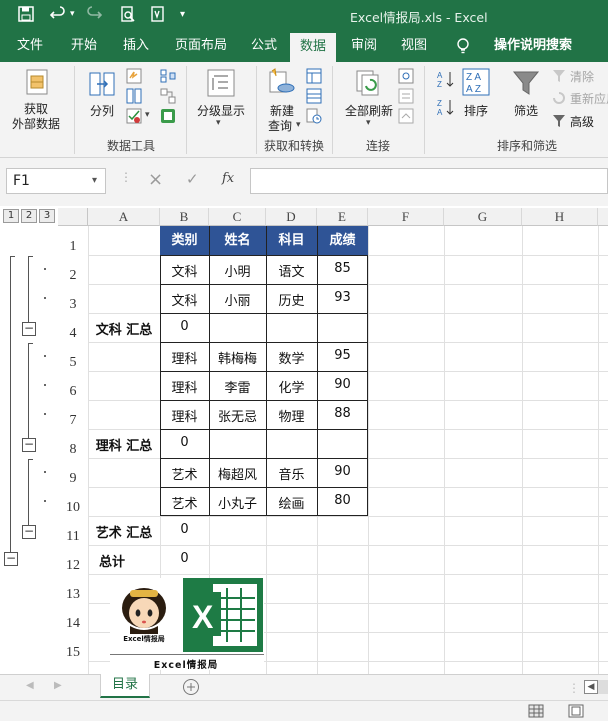  I want to click on cell-a4-subtotal-label: 文科 汇总, so click(124, 328).